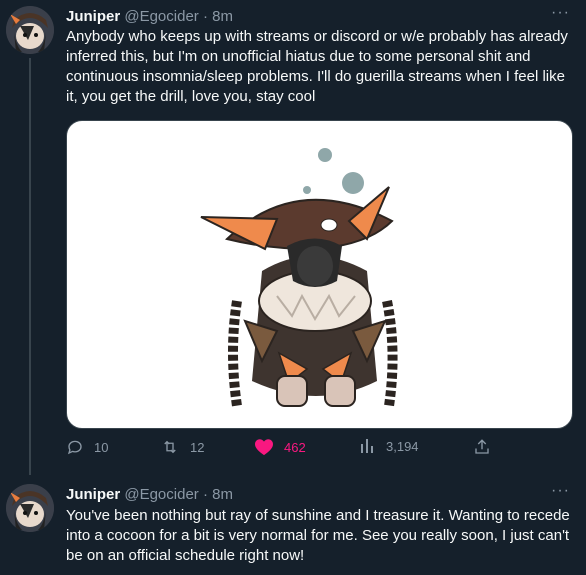  I want to click on share-icon, so click(482, 446).